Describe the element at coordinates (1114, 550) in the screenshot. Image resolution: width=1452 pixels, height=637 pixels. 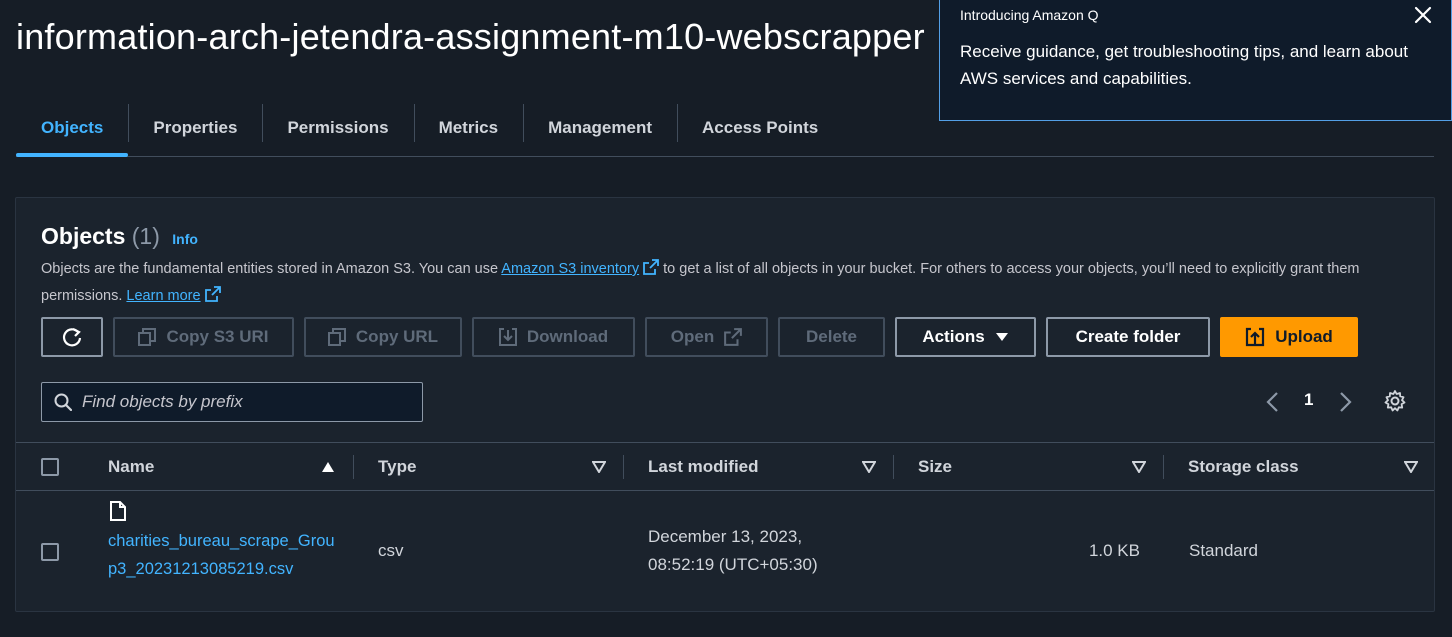
I see `object-size: 1.0 KB` at that location.